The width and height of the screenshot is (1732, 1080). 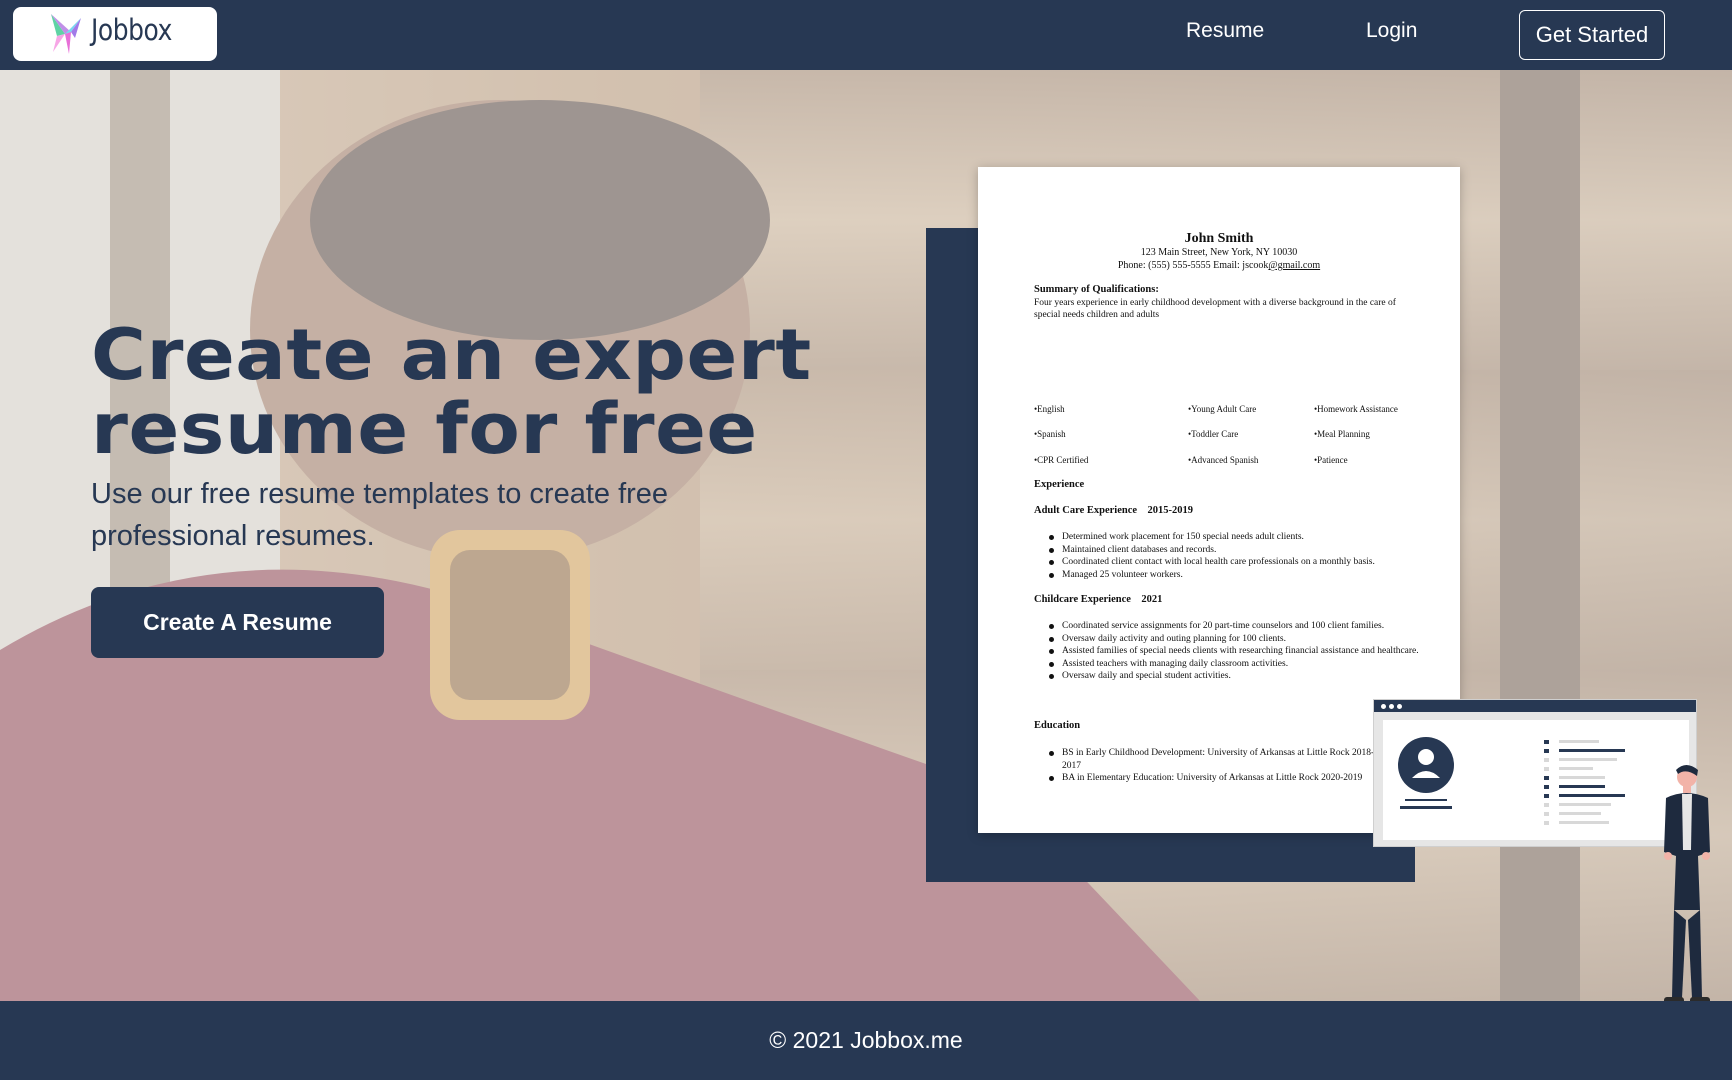 What do you see at coordinates (1223, 460) in the screenshot?
I see `resume-skill: •Advanced Spanish` at bounding box center [1223, 460].